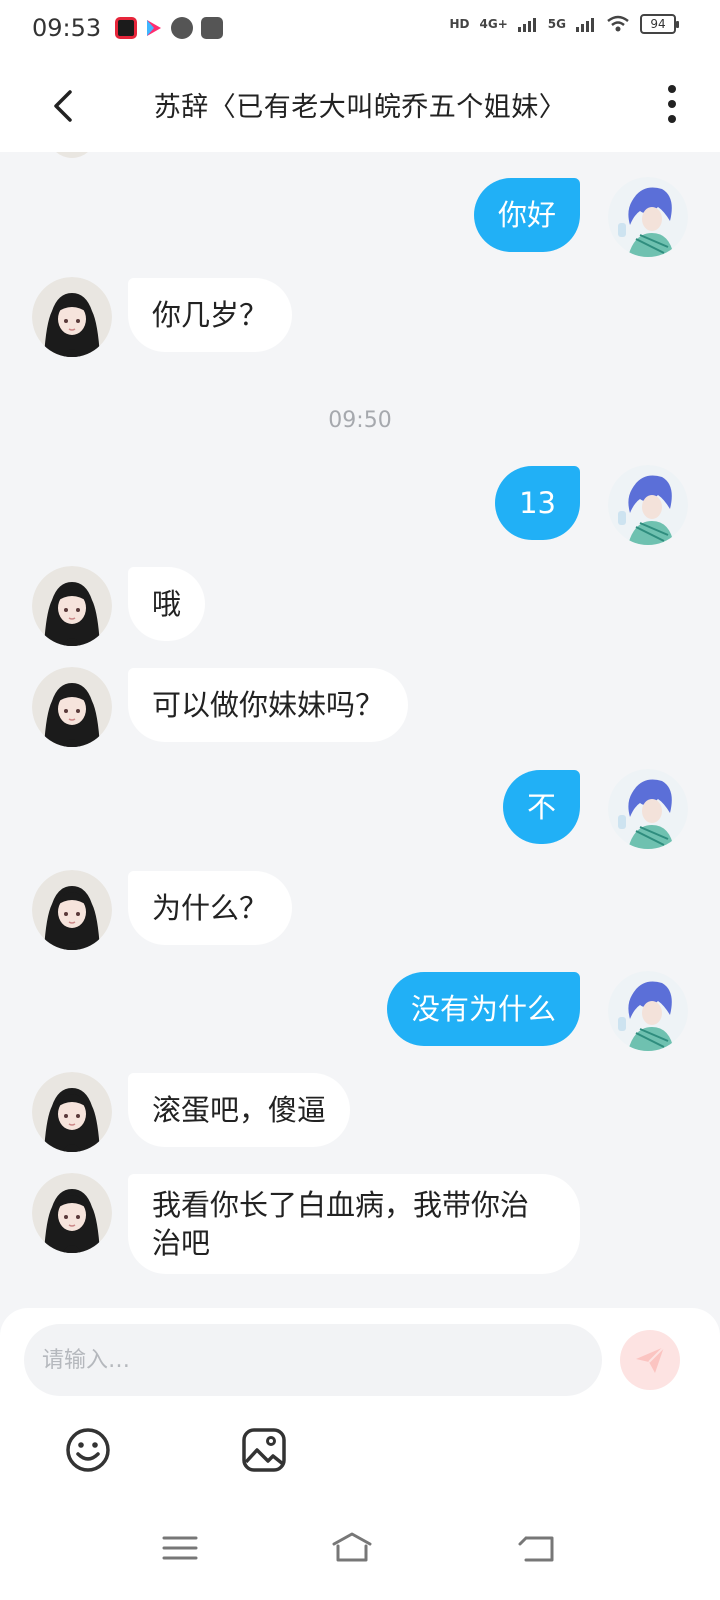 This screenshot has width=720, height=1600. Describe the element at coordinates (352, 1548) in the screenshot. I see `home-icon` at that location.